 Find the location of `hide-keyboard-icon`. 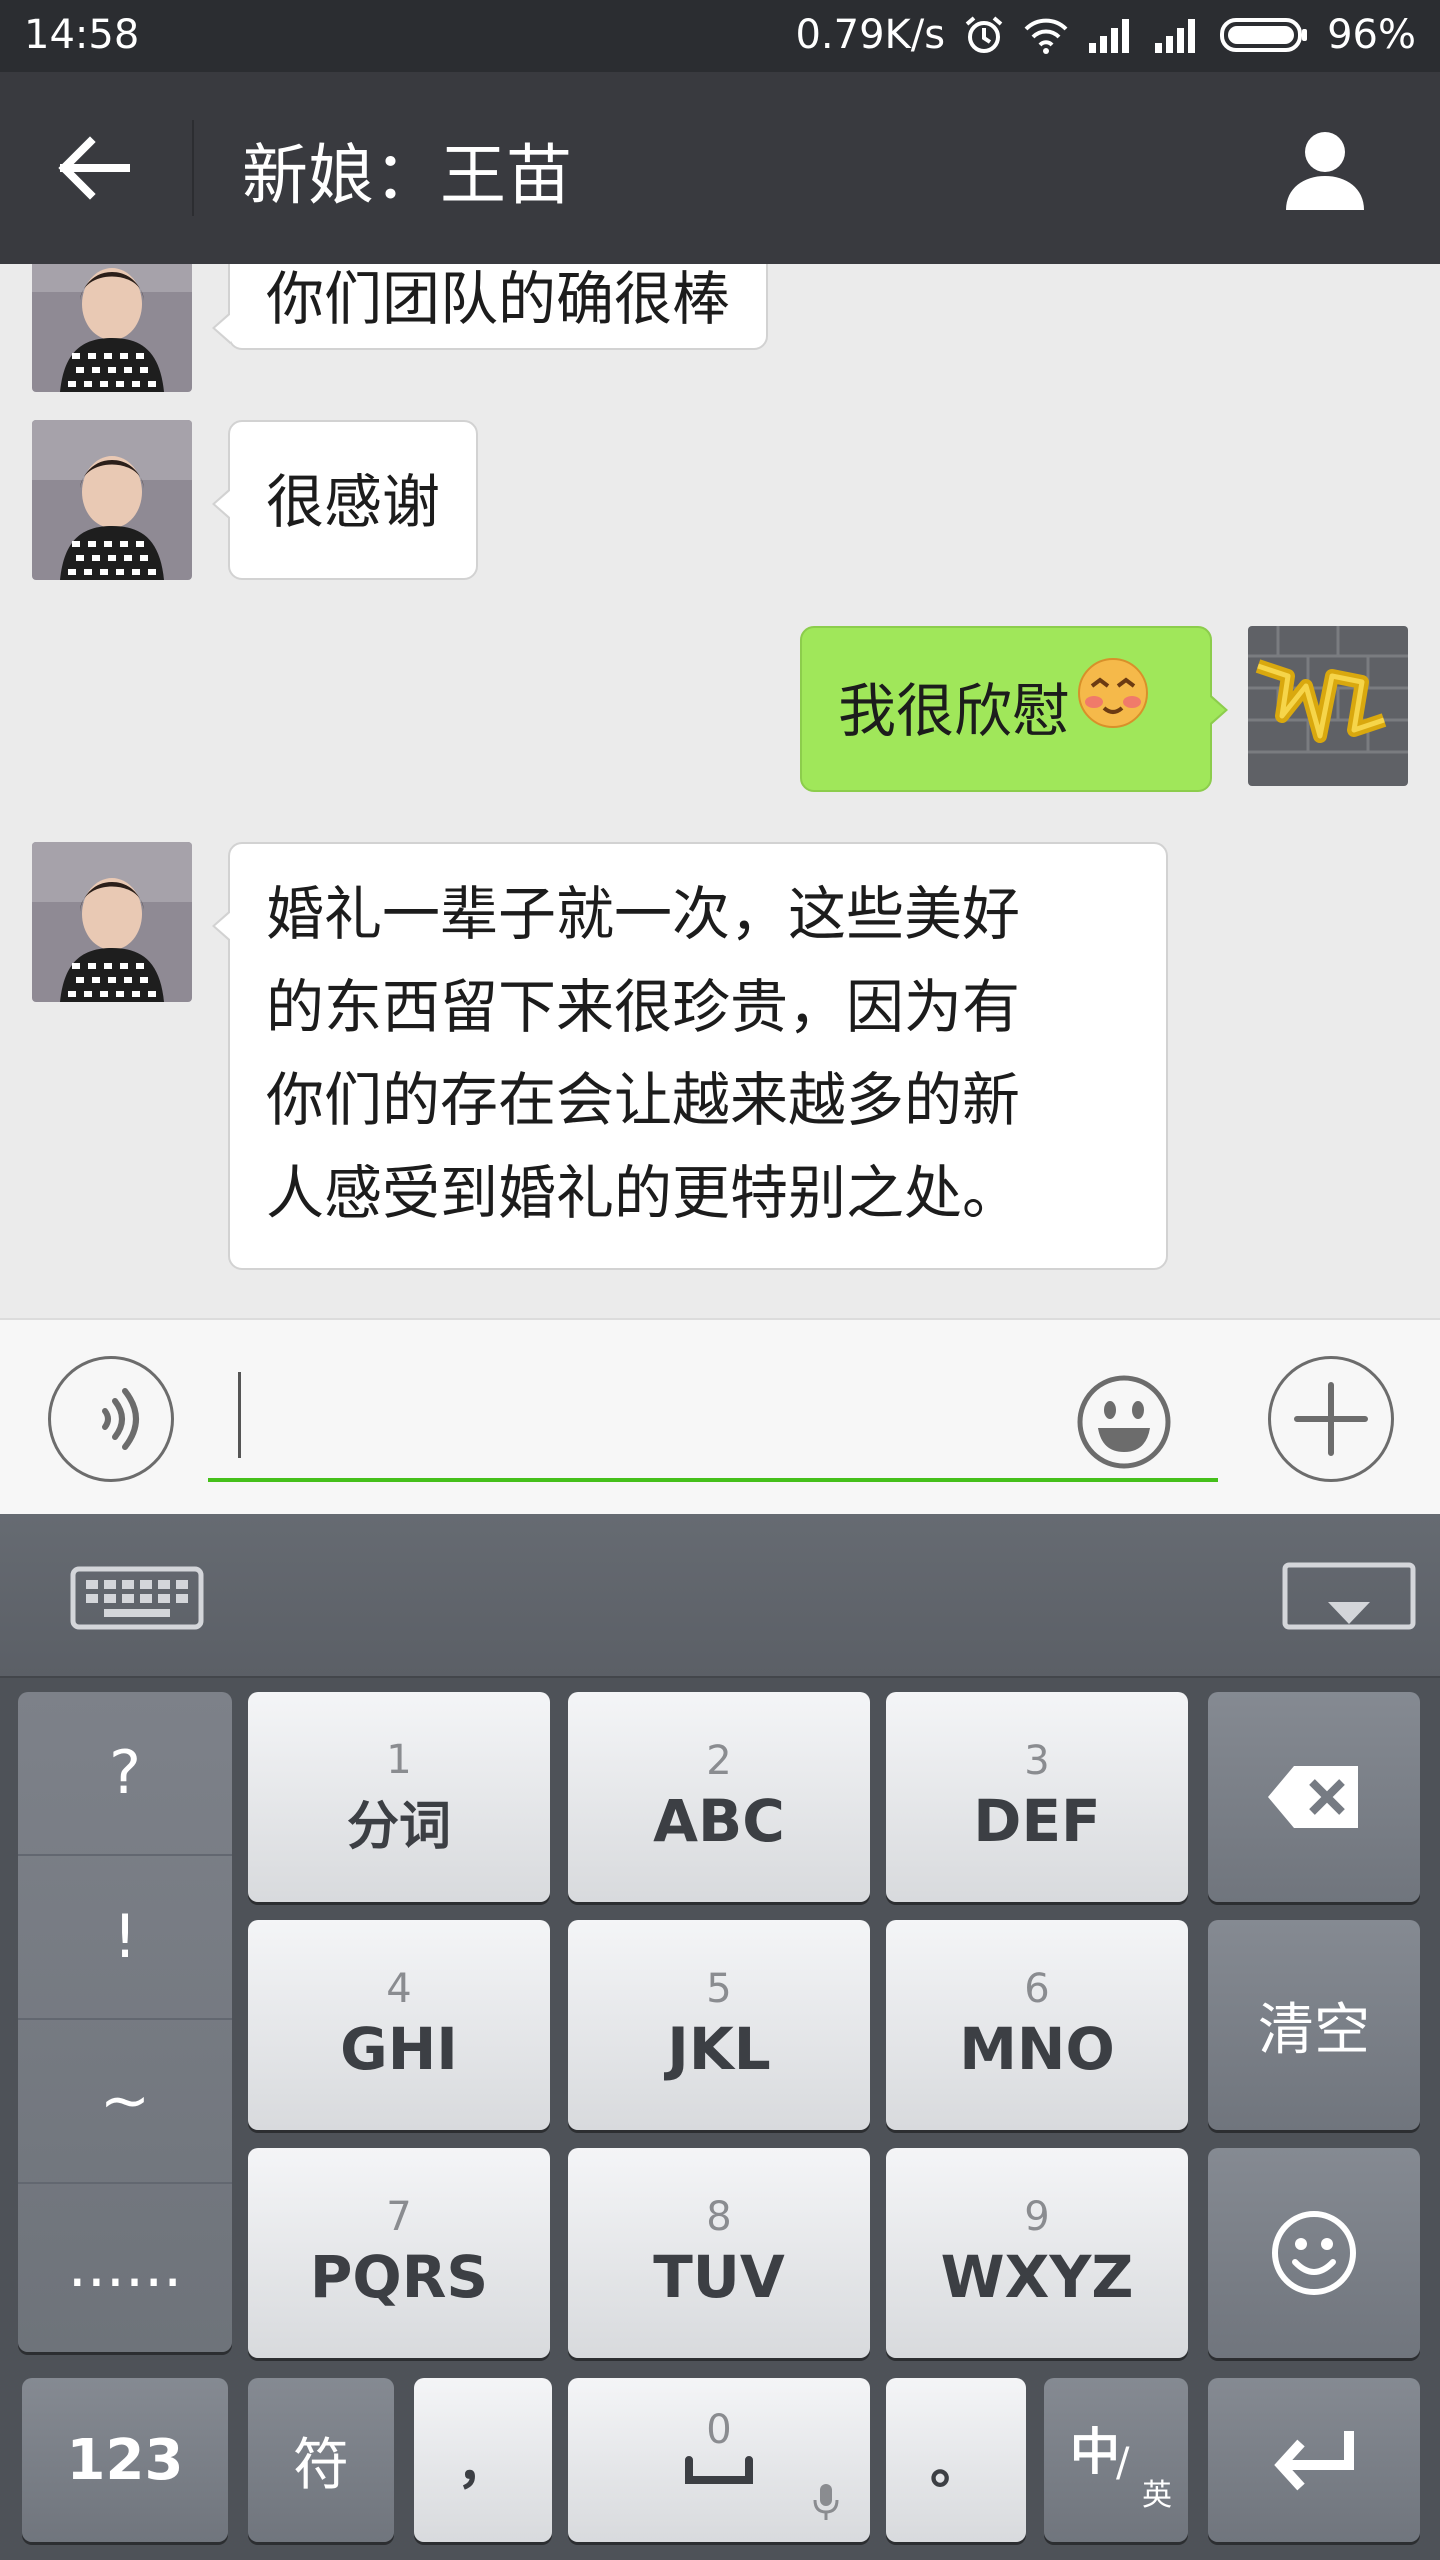

hide-keyboard-icon is located at coordinates (1349, 1596).